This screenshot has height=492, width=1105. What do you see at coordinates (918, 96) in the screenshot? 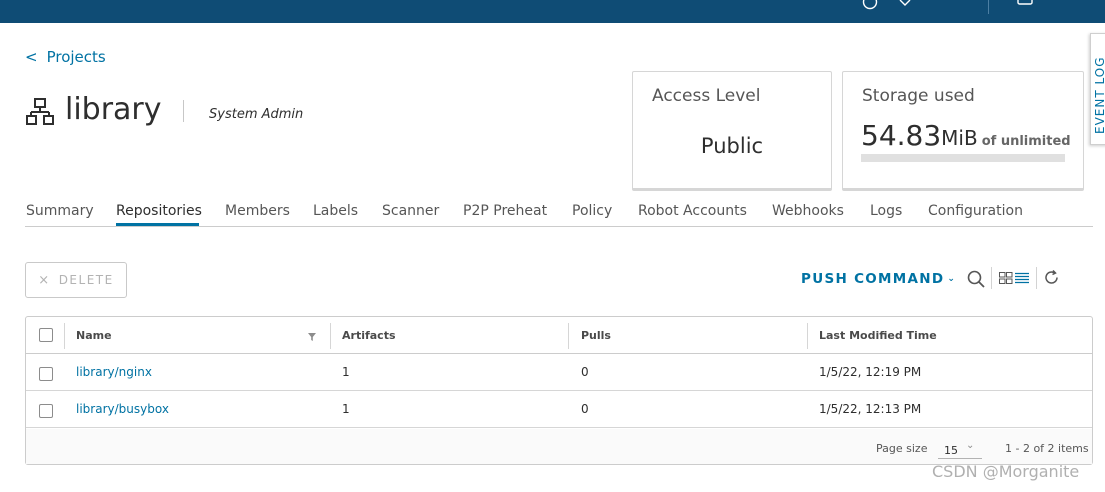
I see `storage-used-title: Storage used` at bounding box center [918, 96].